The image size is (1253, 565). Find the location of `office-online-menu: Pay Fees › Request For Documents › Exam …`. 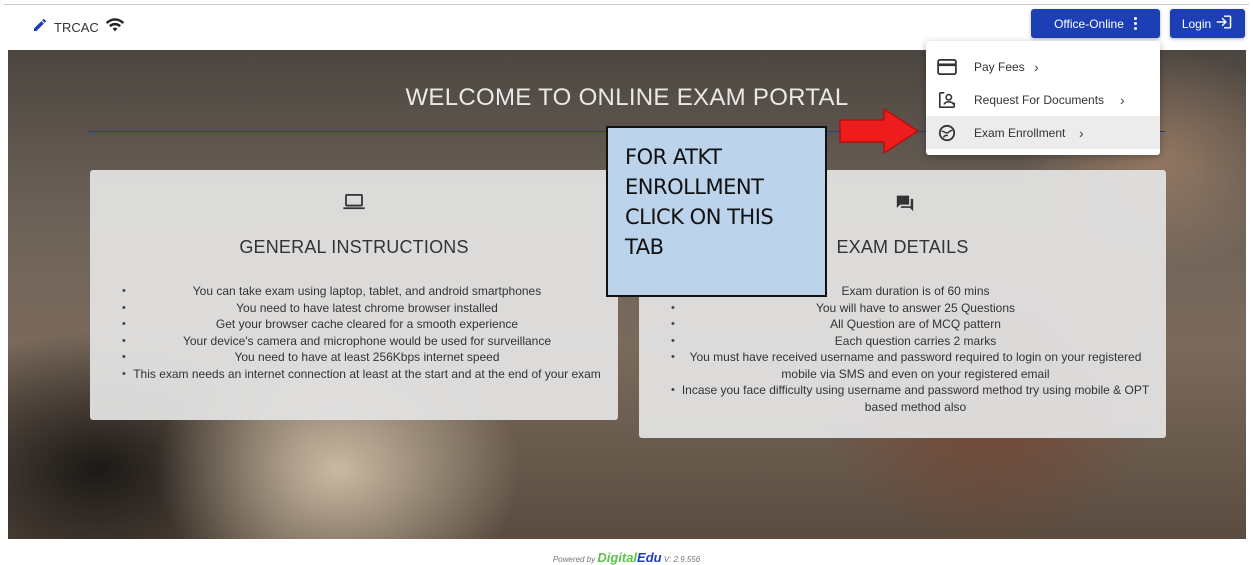

office-online-menu: Pay Fees › Request For Documents › Exam … is located at coordinates (1043, 98).